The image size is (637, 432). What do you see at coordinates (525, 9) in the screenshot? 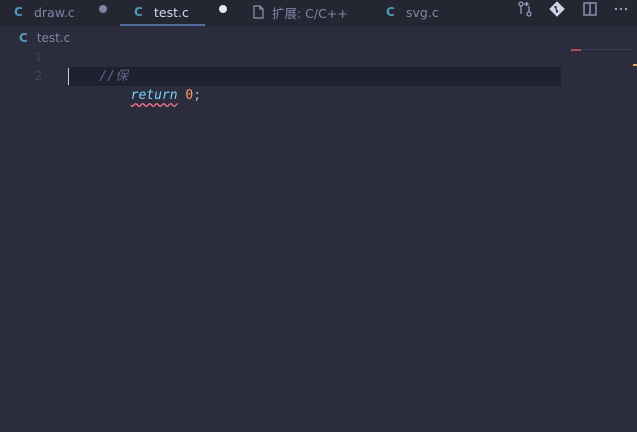
I see `compare-changes-icon` at bounding box center [525, 9].